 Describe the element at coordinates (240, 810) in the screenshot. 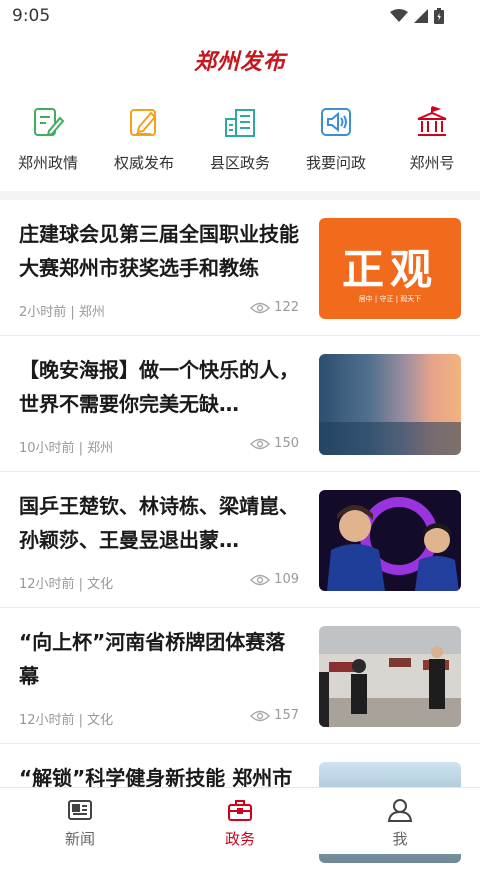

I see `briefcase-icon` at that location.